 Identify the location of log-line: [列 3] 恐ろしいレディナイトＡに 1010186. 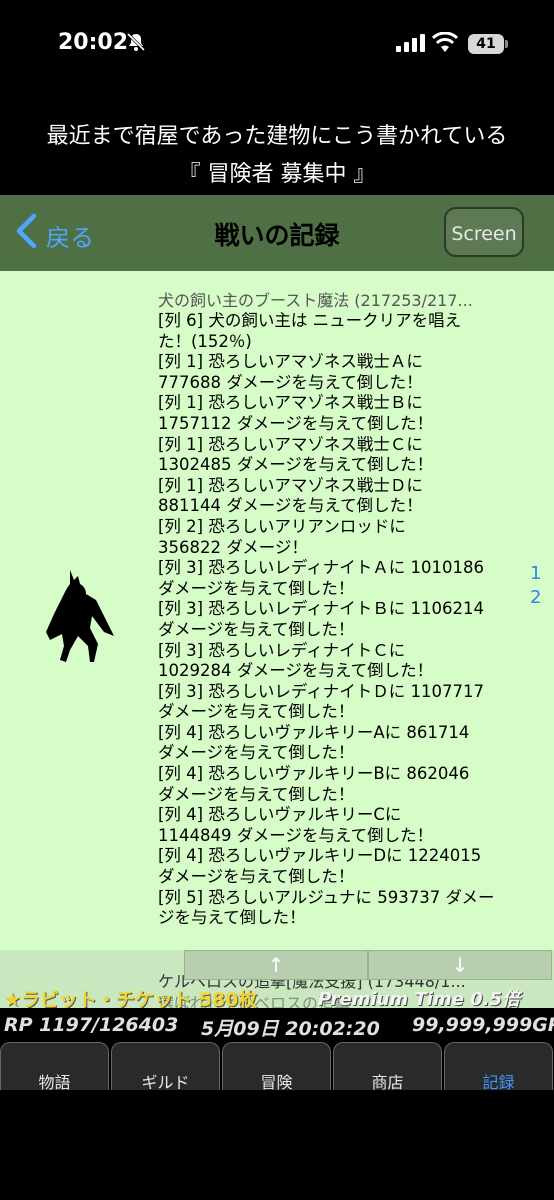
(321, 568).